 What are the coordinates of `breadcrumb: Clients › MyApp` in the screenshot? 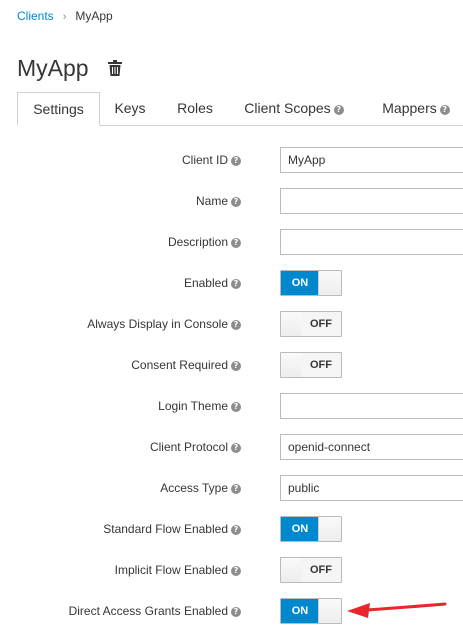 It's located at (65, 16).